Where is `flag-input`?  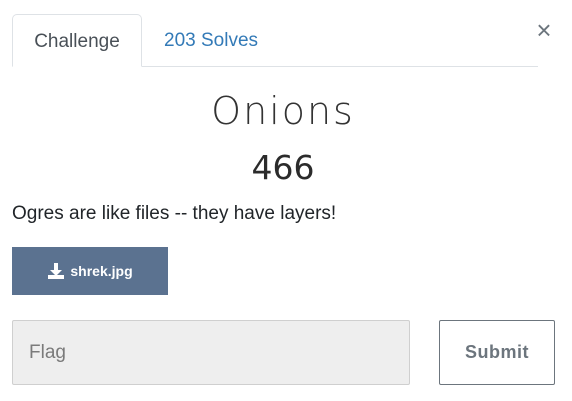 flag-input is located at coordinates (211, 352).